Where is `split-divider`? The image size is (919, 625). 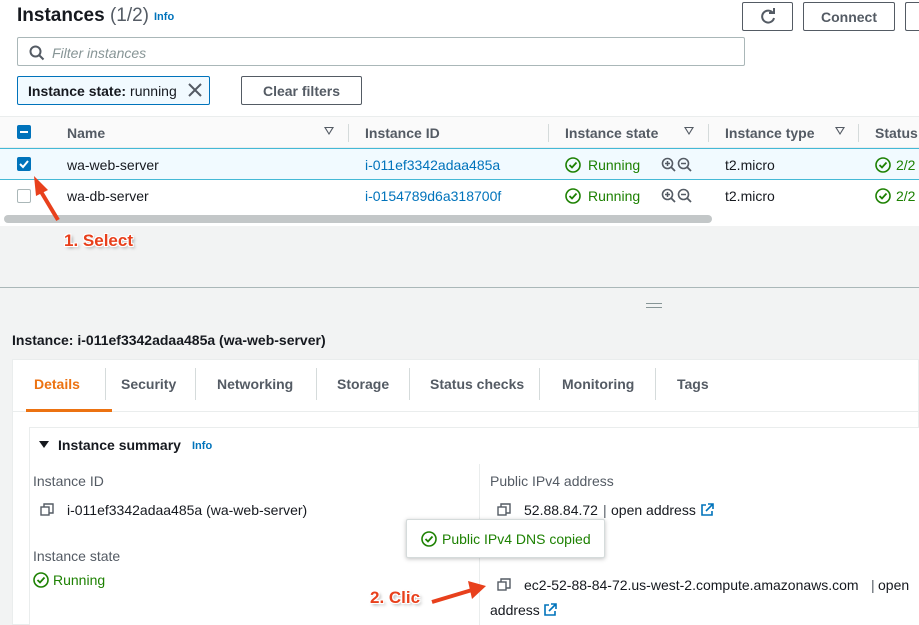
split-divider is located at coordinates (459, 287).